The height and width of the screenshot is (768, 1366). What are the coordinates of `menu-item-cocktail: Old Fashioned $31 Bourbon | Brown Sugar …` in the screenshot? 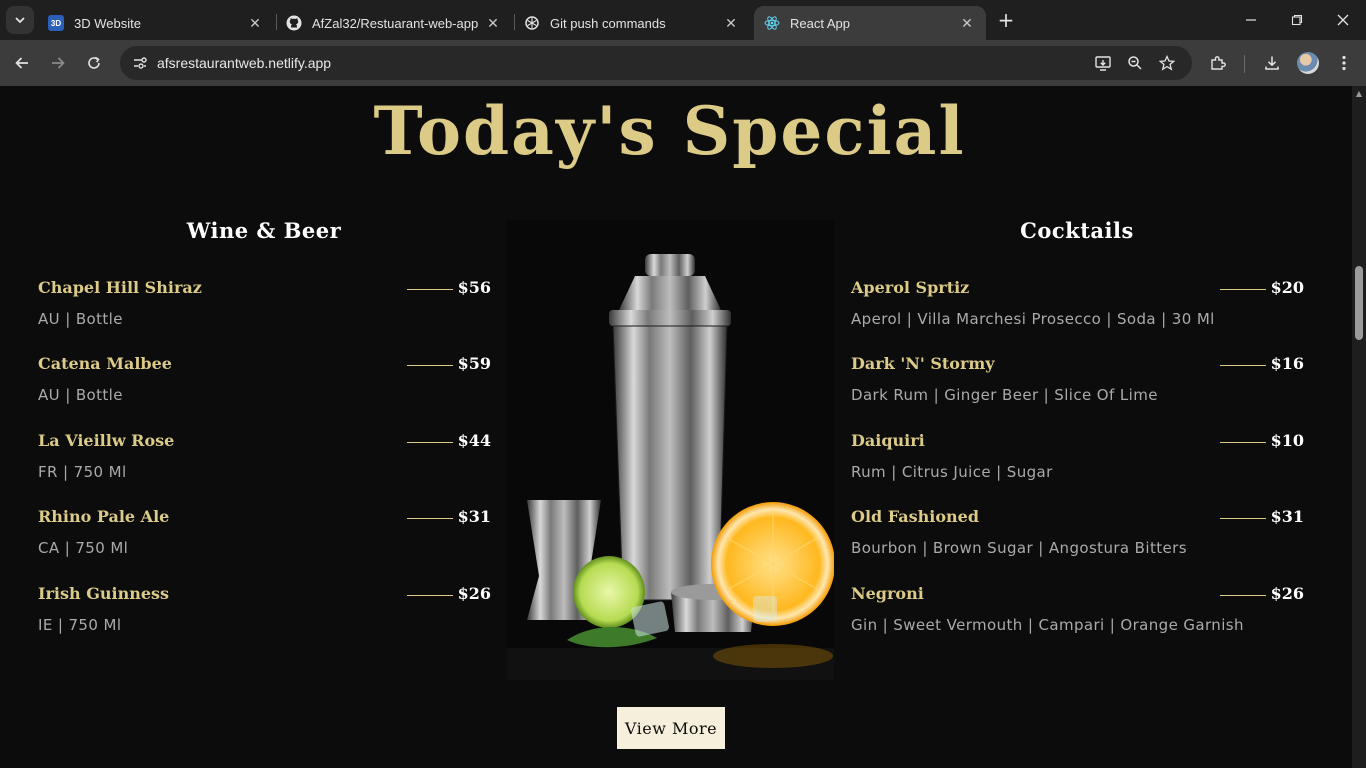 It's located at (1077, 537).